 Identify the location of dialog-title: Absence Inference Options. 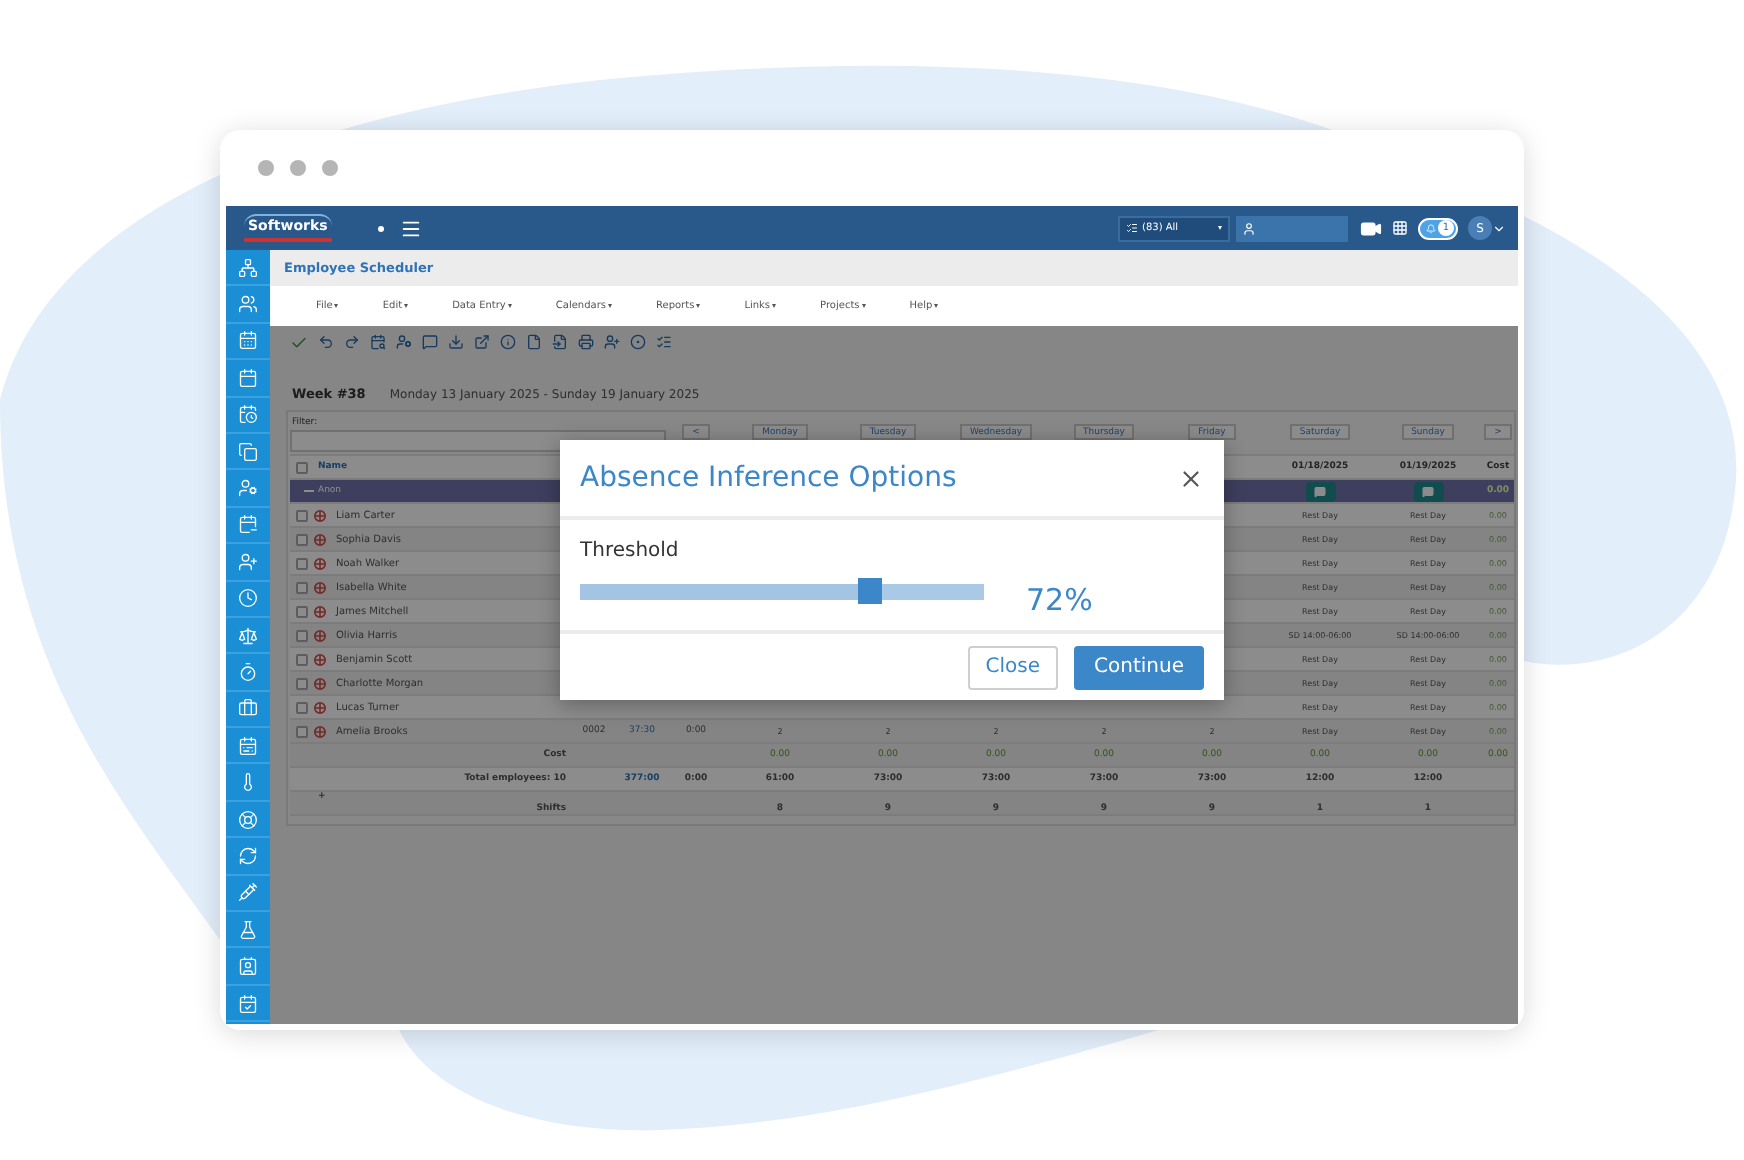
(768, 478).